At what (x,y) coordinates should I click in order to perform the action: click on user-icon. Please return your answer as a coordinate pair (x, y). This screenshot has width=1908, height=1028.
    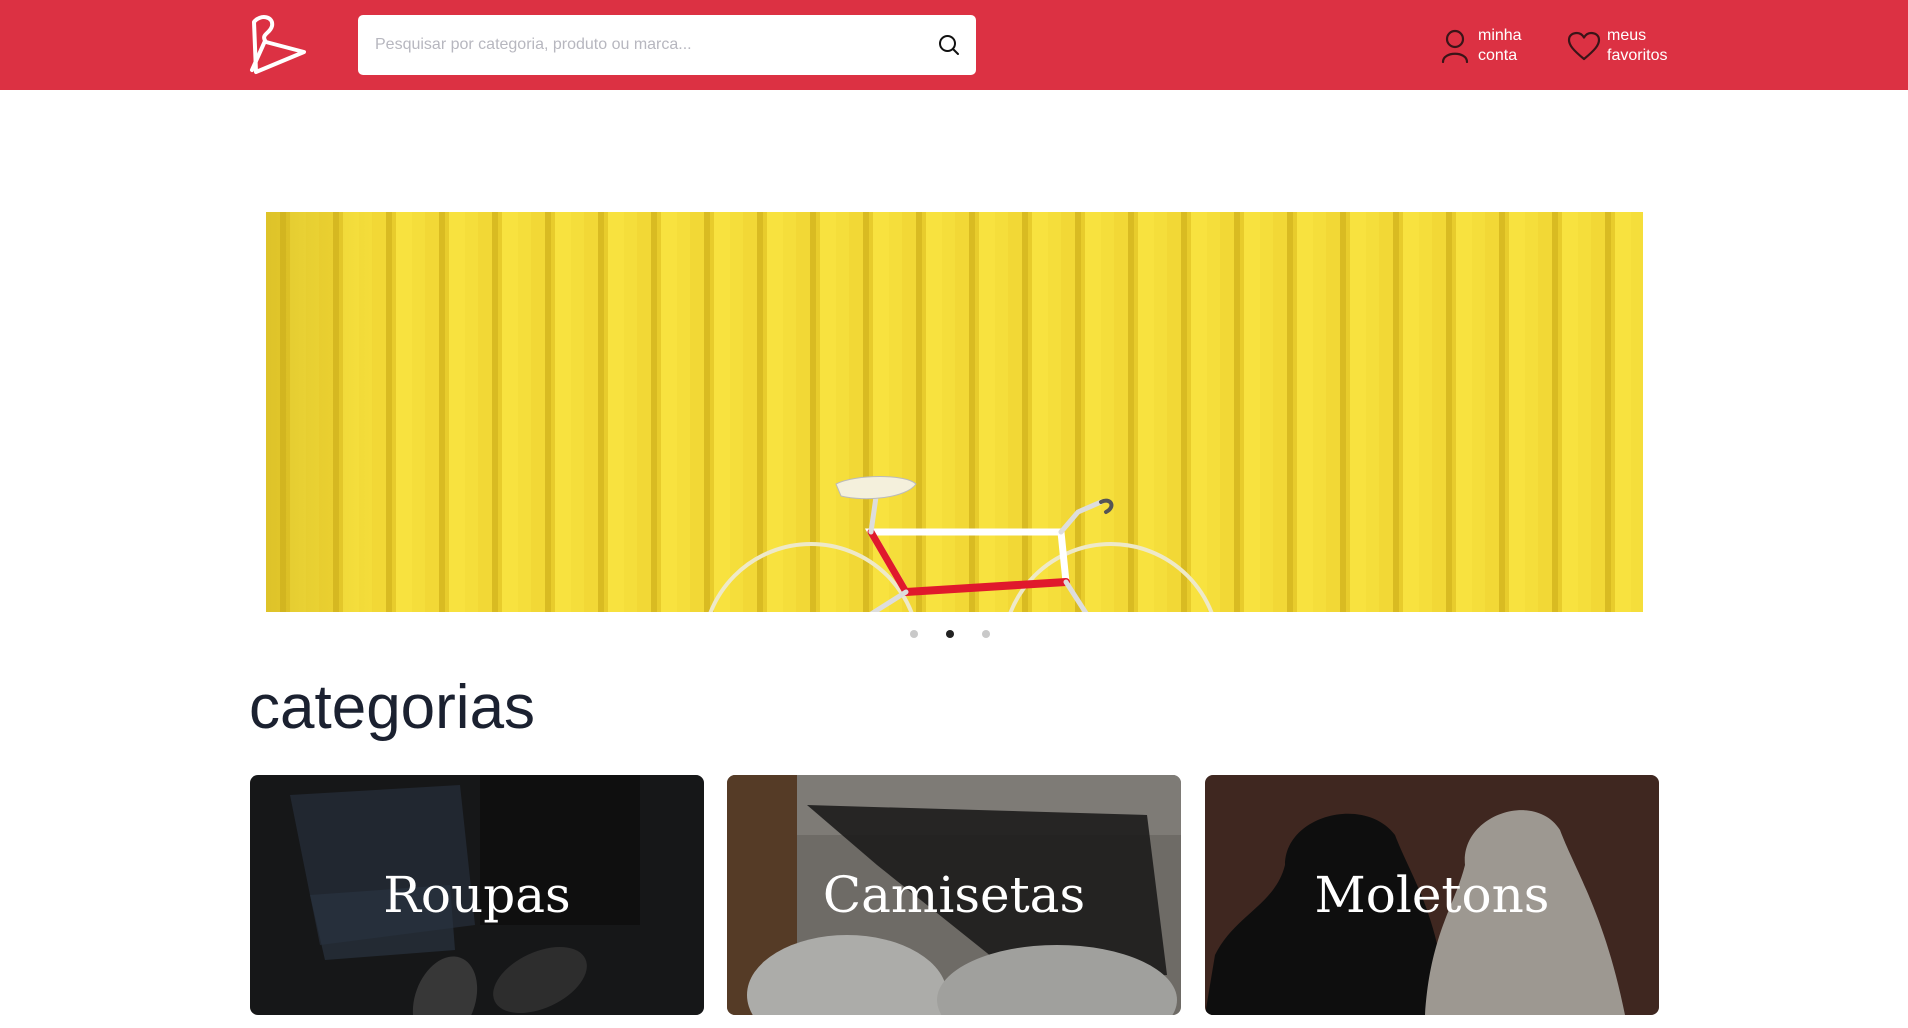
    Looking at the image, I should click on (1455, 46).